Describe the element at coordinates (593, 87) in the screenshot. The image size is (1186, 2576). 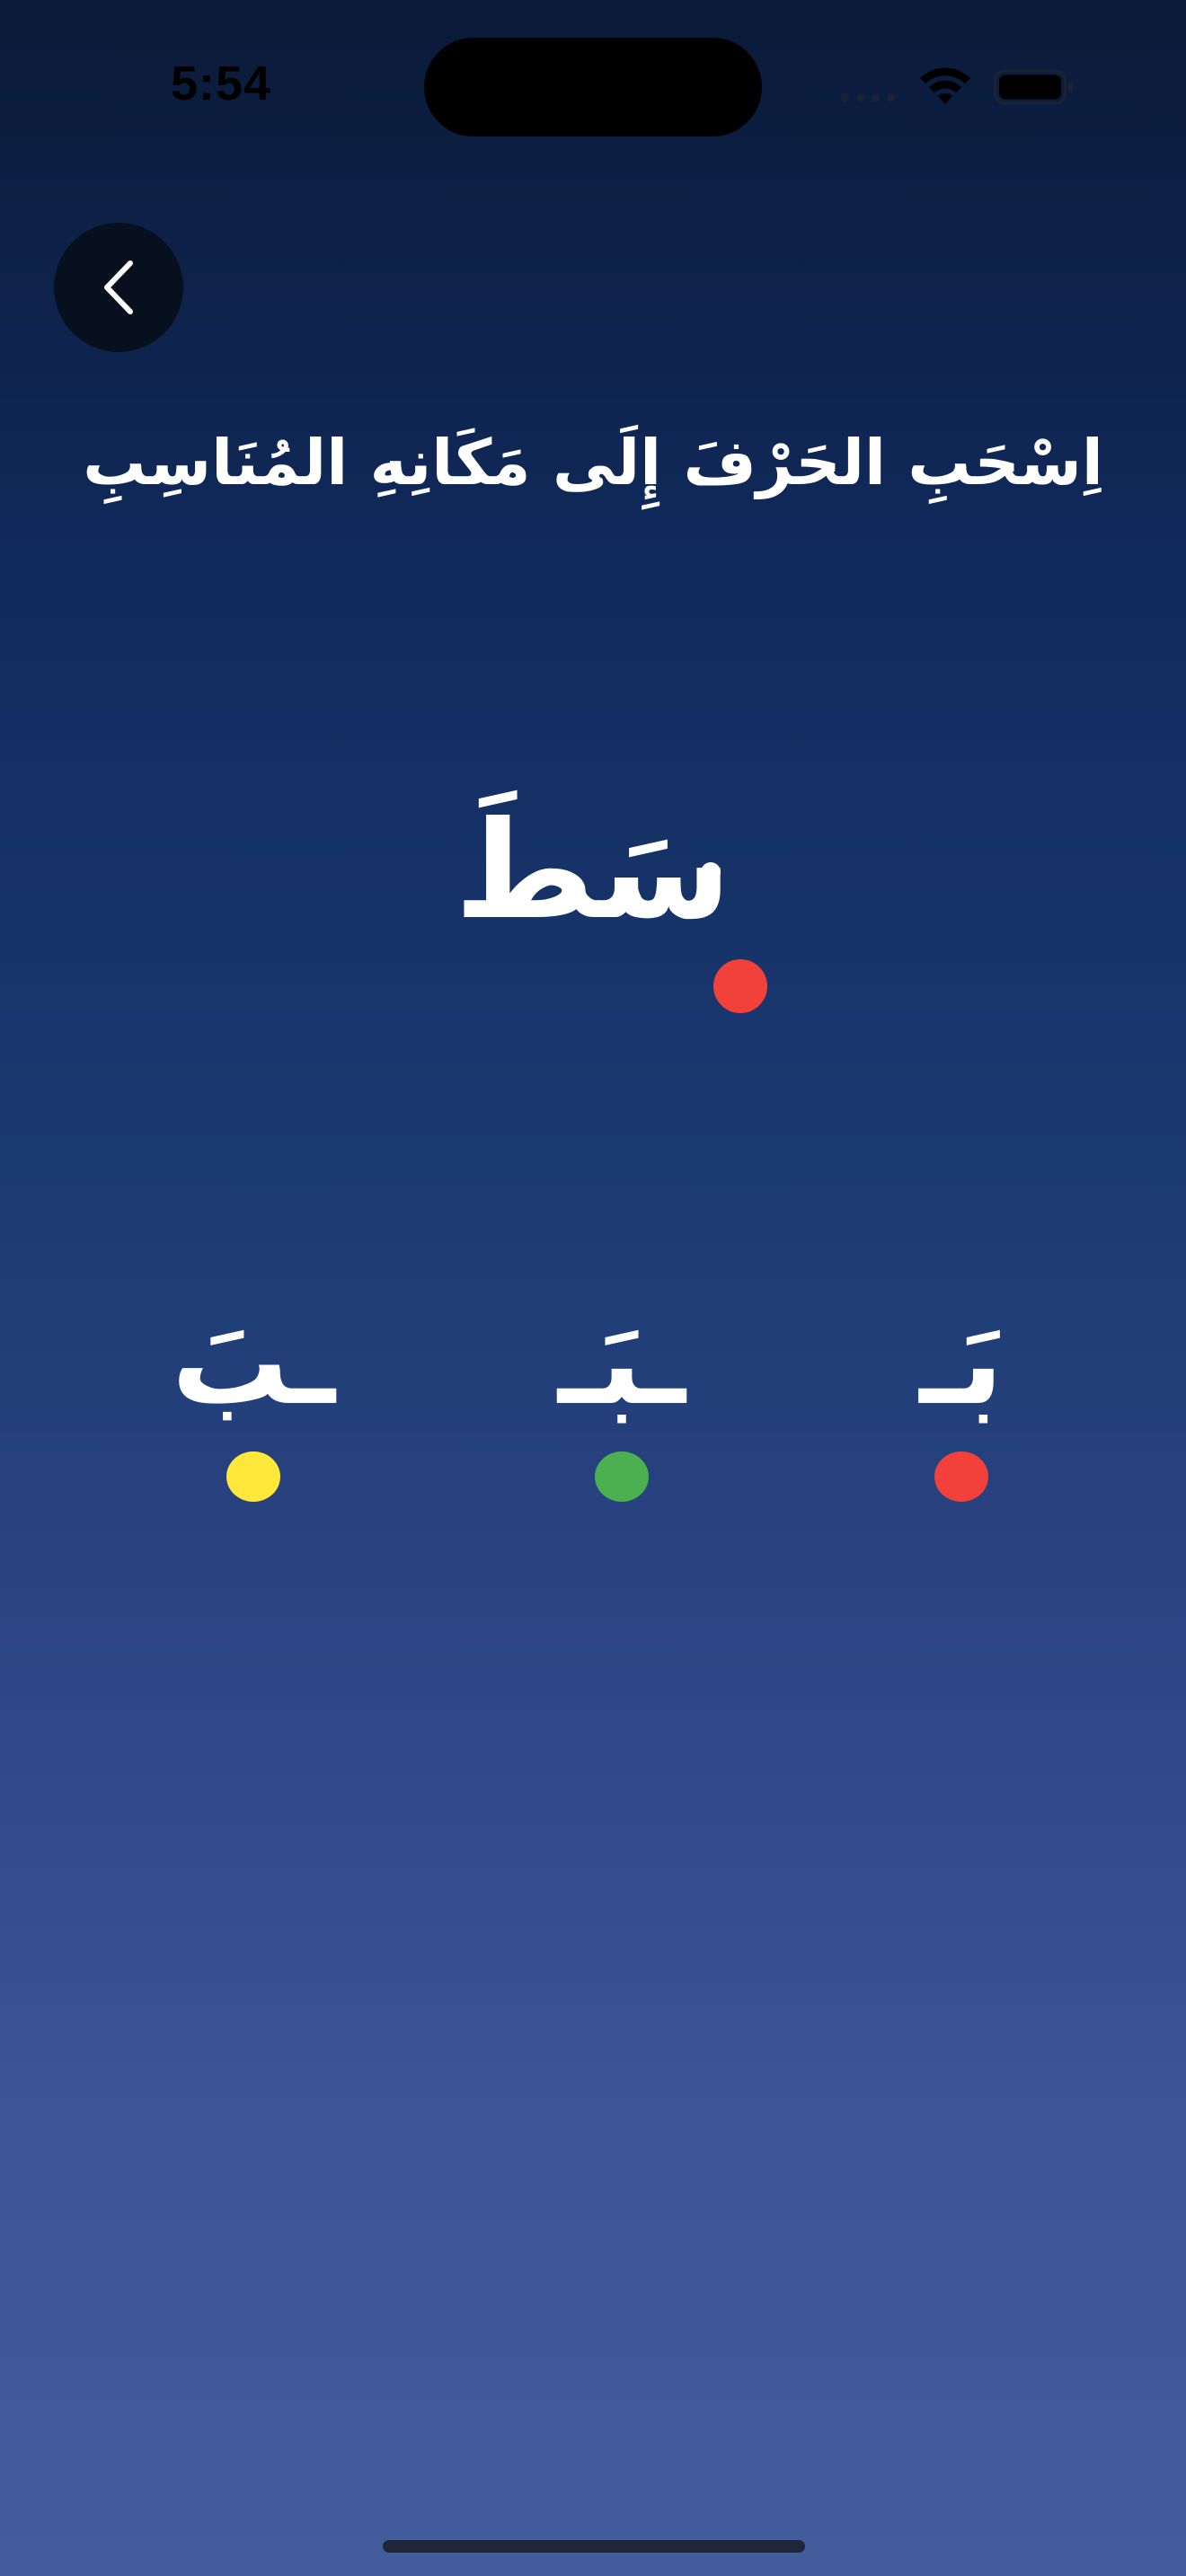
I see `dynamic-island` at that location.